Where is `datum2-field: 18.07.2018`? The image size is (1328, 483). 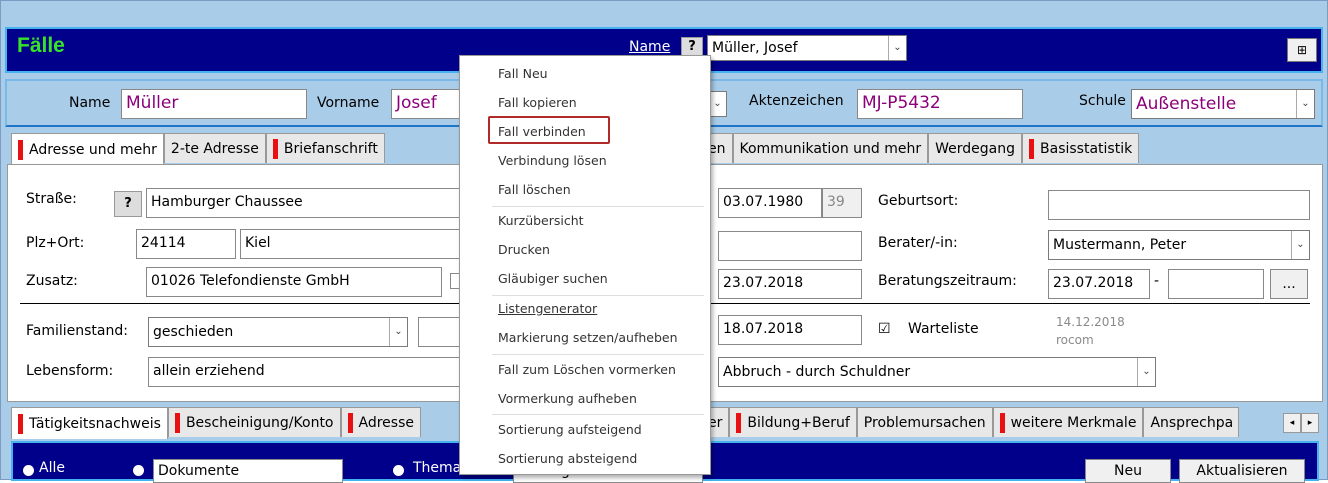 datum2-field: 18.07.2018 is located at coordinates (790, 330).